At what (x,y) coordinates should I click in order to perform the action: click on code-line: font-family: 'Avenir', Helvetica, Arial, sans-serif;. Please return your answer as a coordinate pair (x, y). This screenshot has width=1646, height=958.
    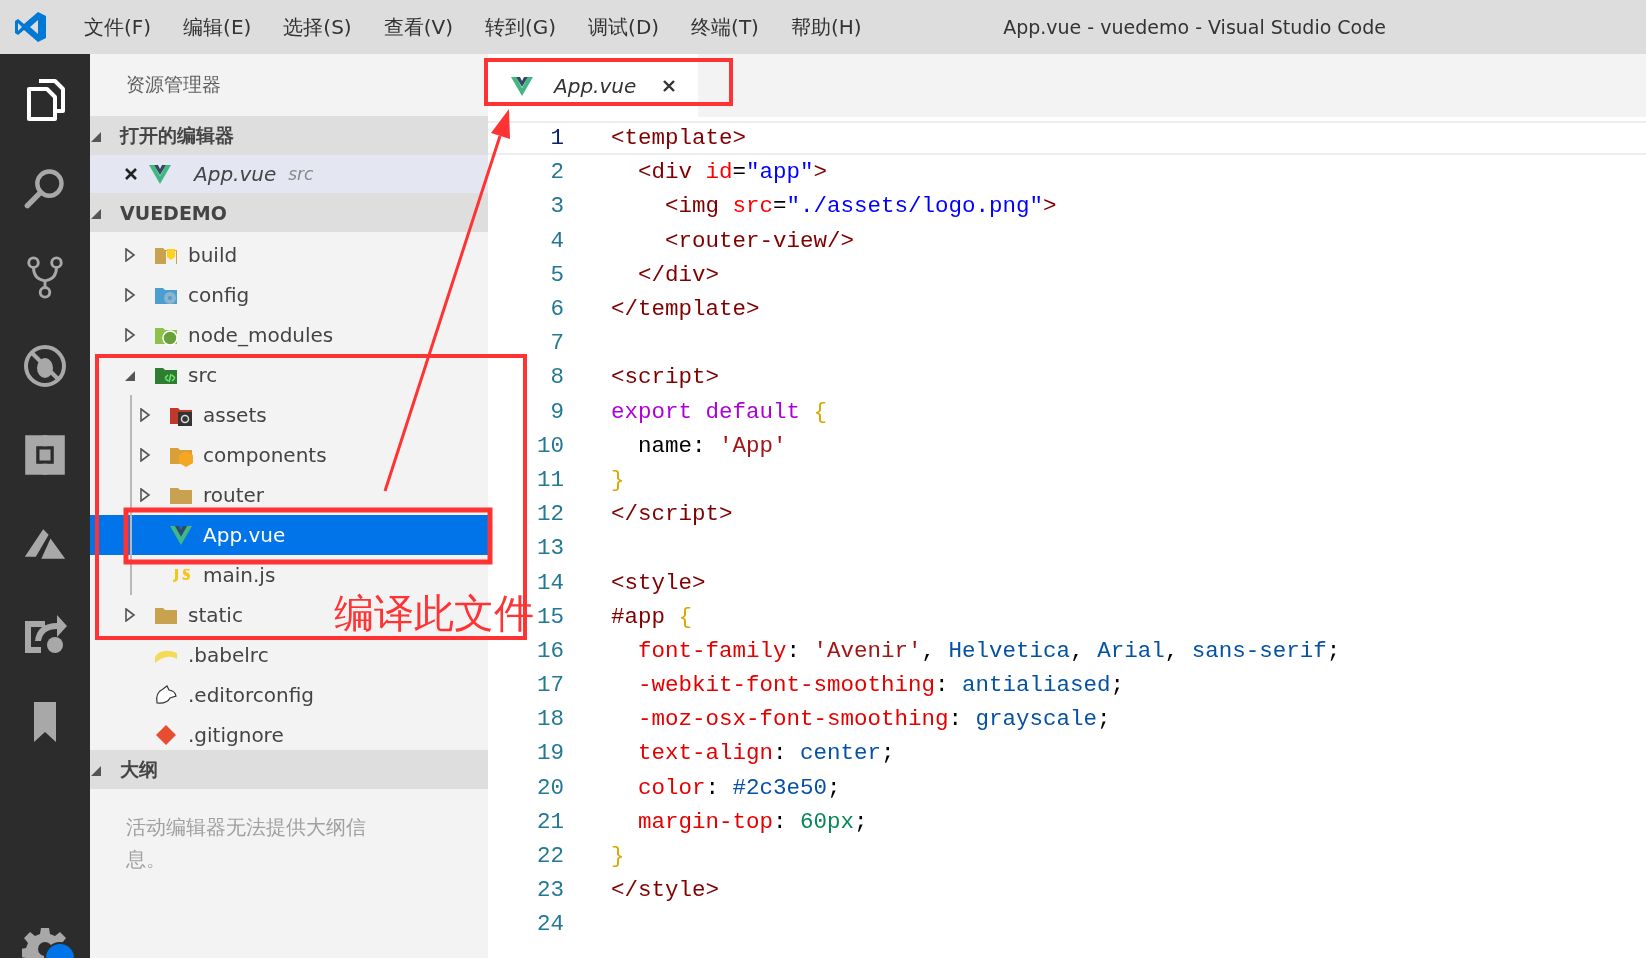
    Looking at the image, I should click on (989, 650).